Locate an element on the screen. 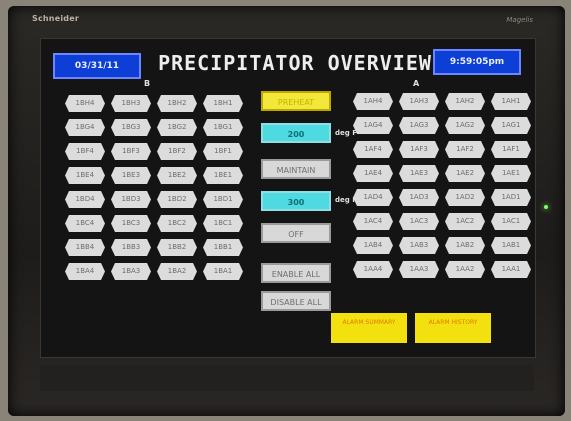  field-button-1ac1: 1AC1 is located at coordinates (511, 221).